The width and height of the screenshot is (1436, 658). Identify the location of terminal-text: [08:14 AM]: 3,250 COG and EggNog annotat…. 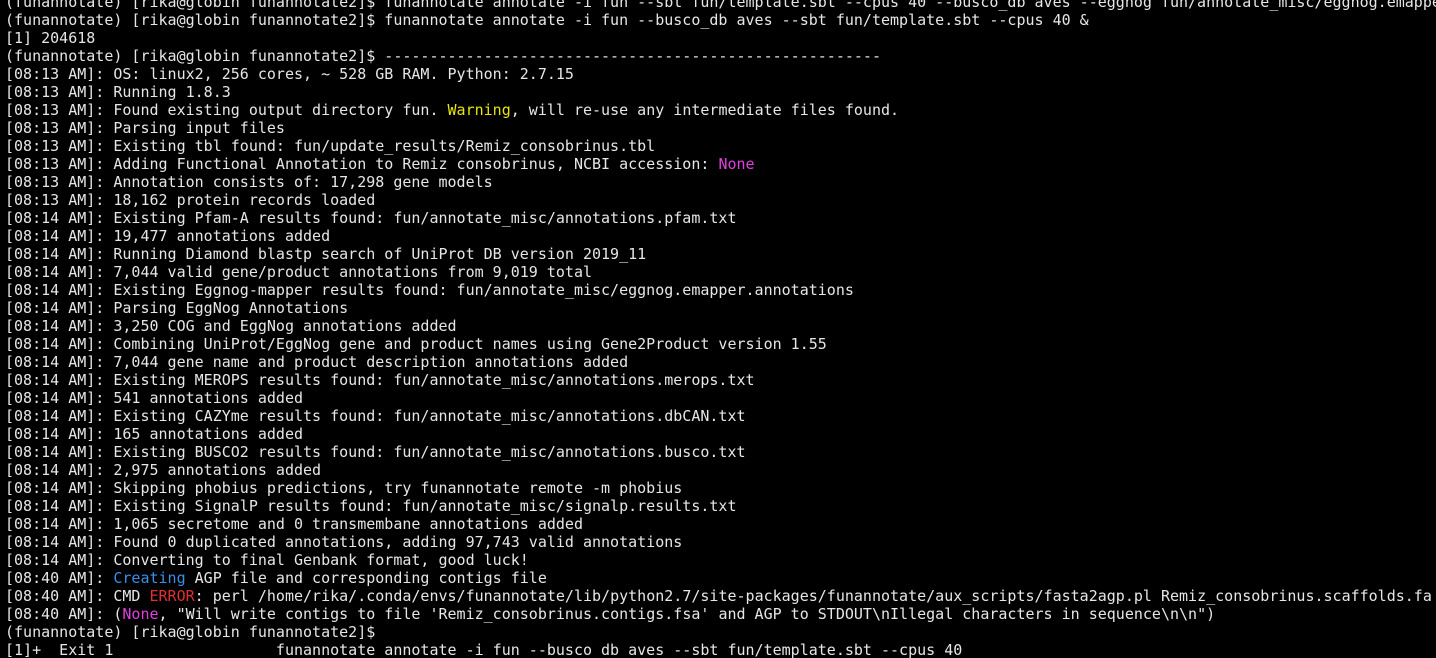
(231, 326).